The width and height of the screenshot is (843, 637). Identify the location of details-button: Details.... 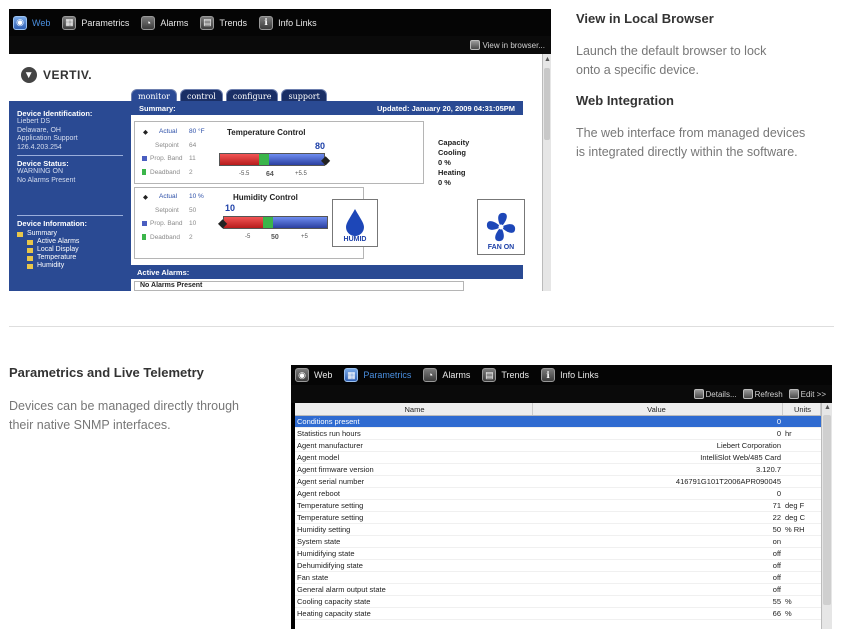
(715, 394).